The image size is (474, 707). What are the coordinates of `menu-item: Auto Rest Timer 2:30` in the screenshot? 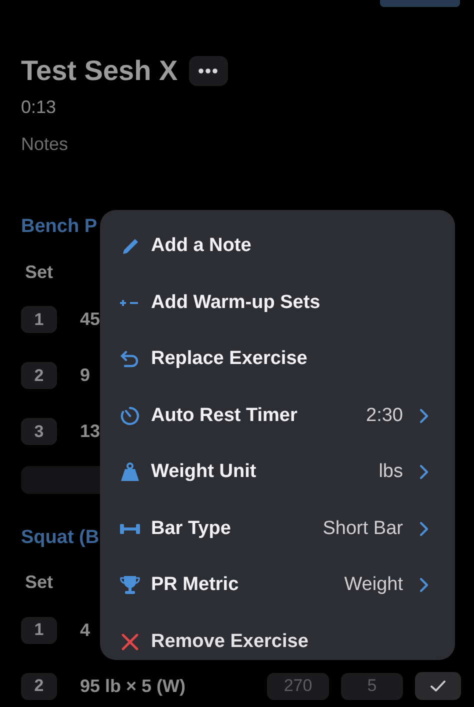 It's located at (277, 416).